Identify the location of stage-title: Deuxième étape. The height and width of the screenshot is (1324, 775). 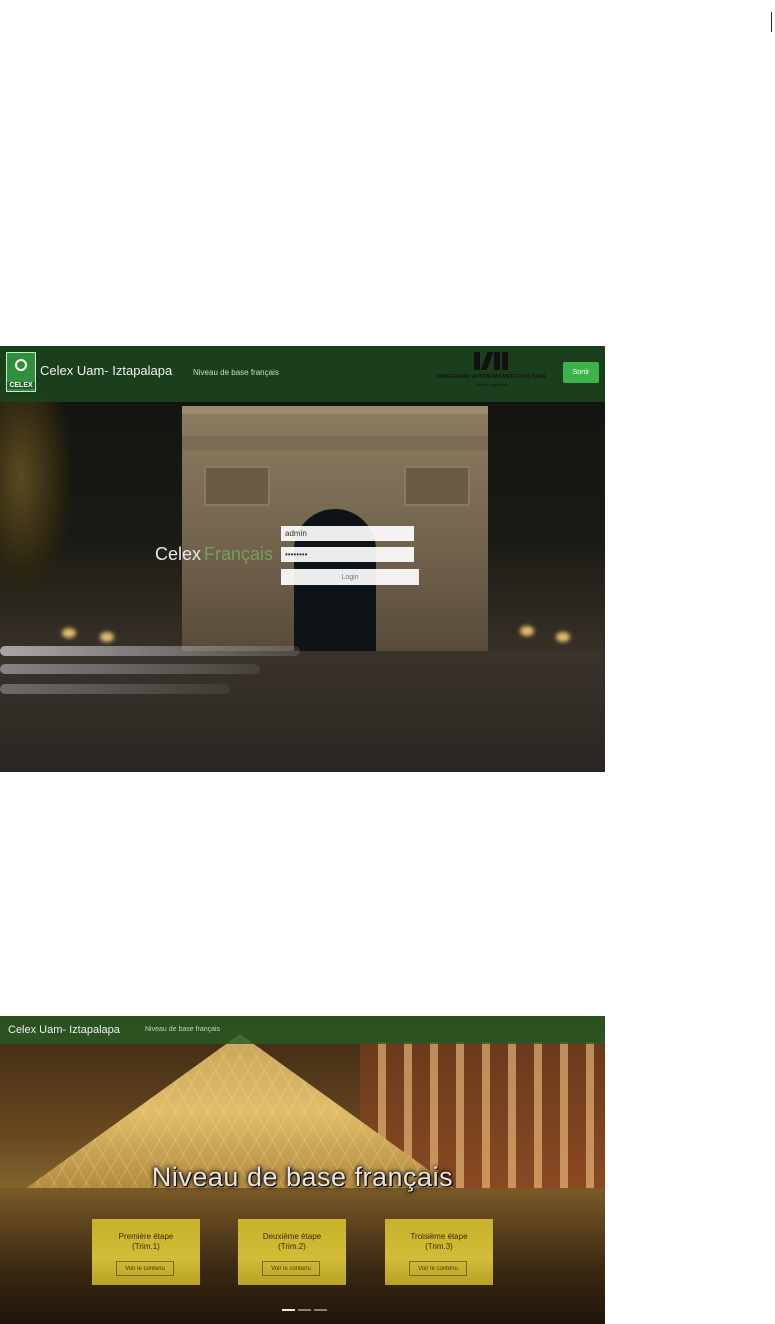
(292, 1236).